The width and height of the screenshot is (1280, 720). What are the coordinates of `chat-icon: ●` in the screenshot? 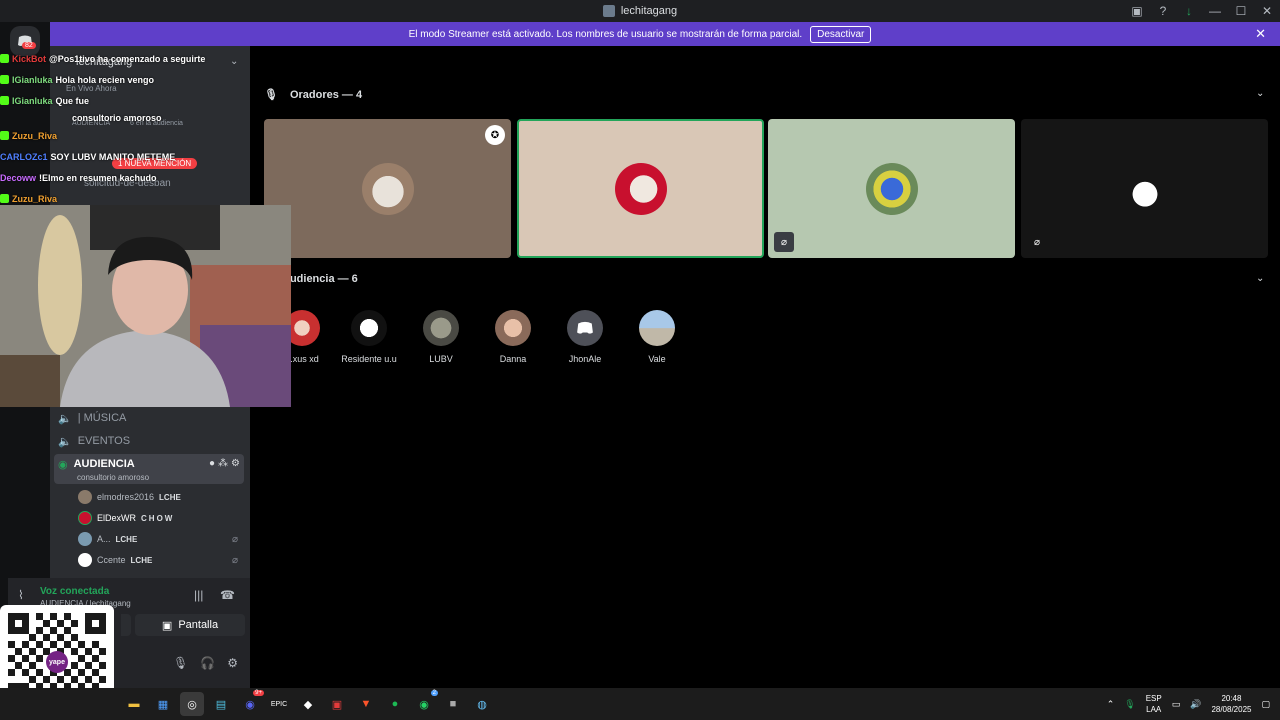 It's located at (212, 463).